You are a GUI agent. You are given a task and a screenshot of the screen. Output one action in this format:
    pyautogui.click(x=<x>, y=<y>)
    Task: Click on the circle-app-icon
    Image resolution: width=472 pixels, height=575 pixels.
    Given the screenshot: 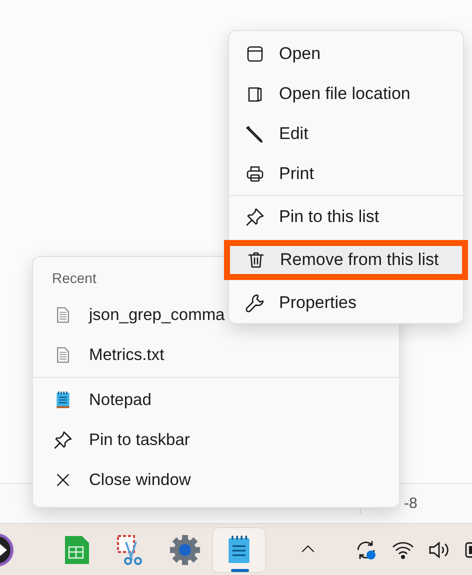 What is the action you would take?
    pyautogui.click(x=7, y=550)
    